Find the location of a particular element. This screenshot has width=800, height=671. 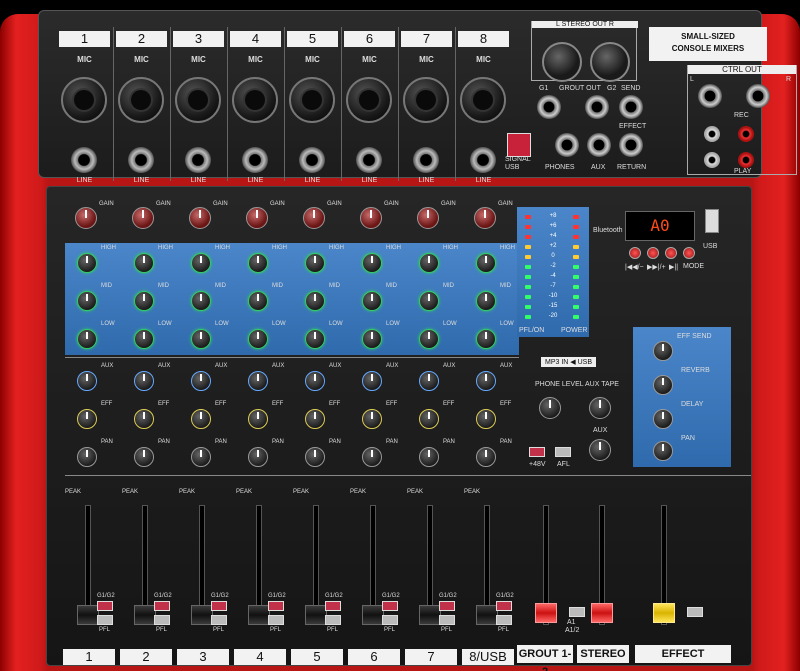

effect-fader is located at coordinates (664, 613).